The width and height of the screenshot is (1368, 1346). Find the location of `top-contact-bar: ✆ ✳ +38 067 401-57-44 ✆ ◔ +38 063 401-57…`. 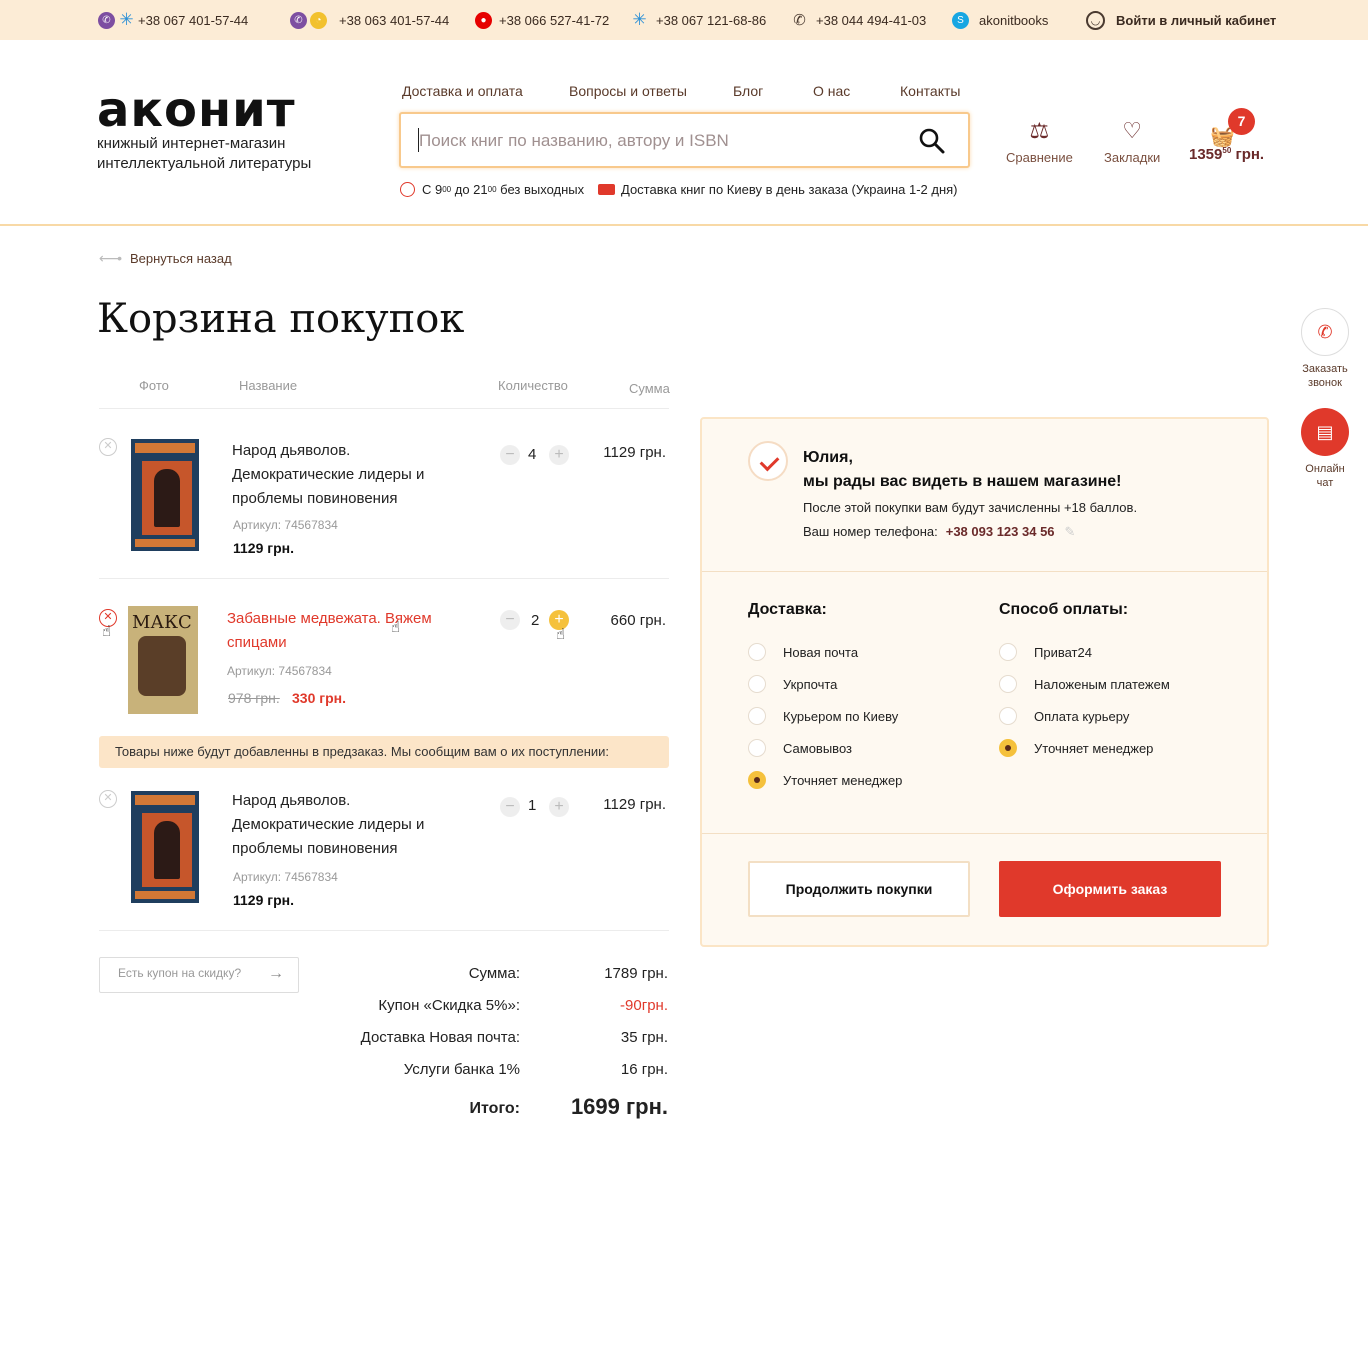

top-contact-bar: ✆ ✳ +38 067 401-57-44 ✆ ◔ +38 063 401-57… is located at coordinates (684, 20).